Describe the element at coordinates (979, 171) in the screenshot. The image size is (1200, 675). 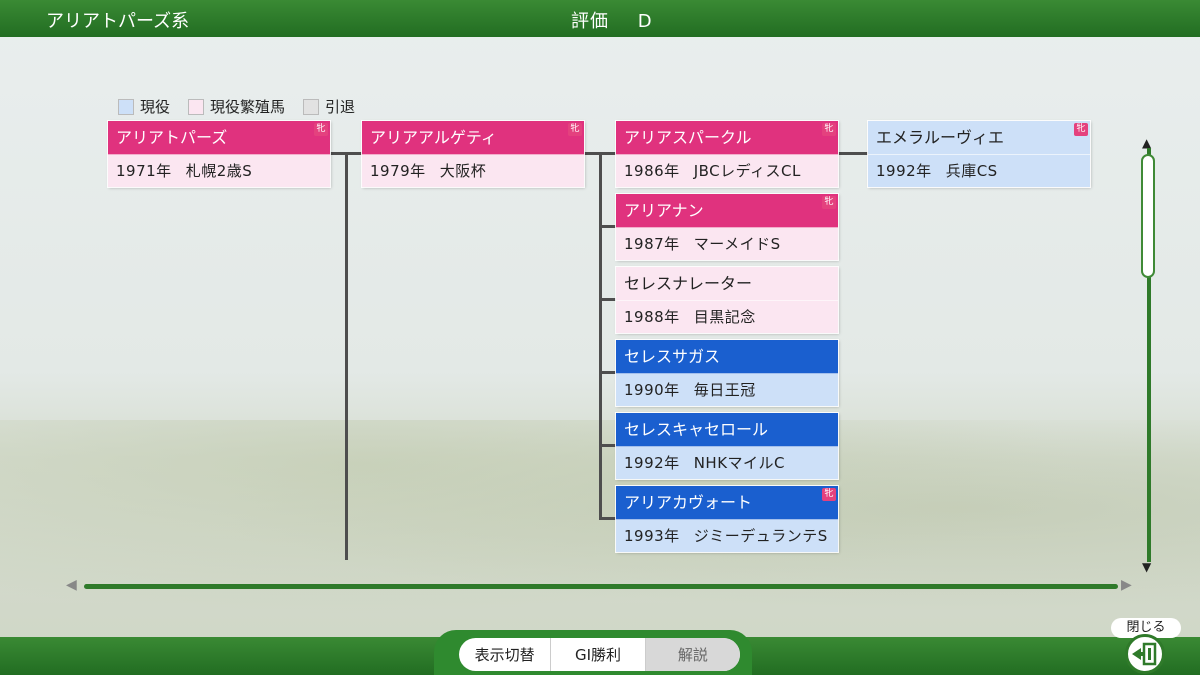
I see `horse-race: 1992年 兵庫CS` at that location.